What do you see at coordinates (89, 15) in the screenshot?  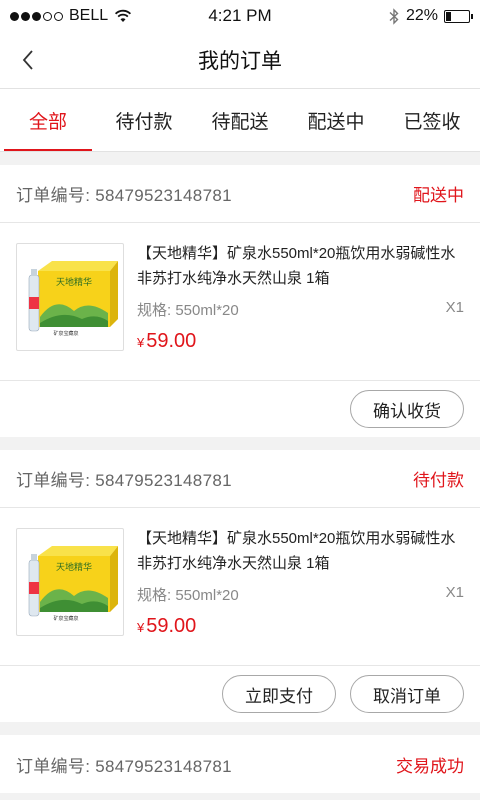 I see `carrier-label: BELL` at bounding box center [89, 15].